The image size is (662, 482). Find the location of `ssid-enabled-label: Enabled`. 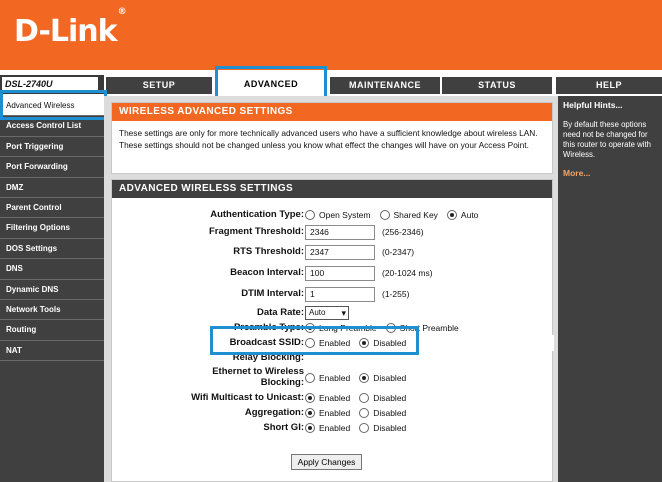

ssid-enabled-label: Enabled is located at coordinates (335, 343).